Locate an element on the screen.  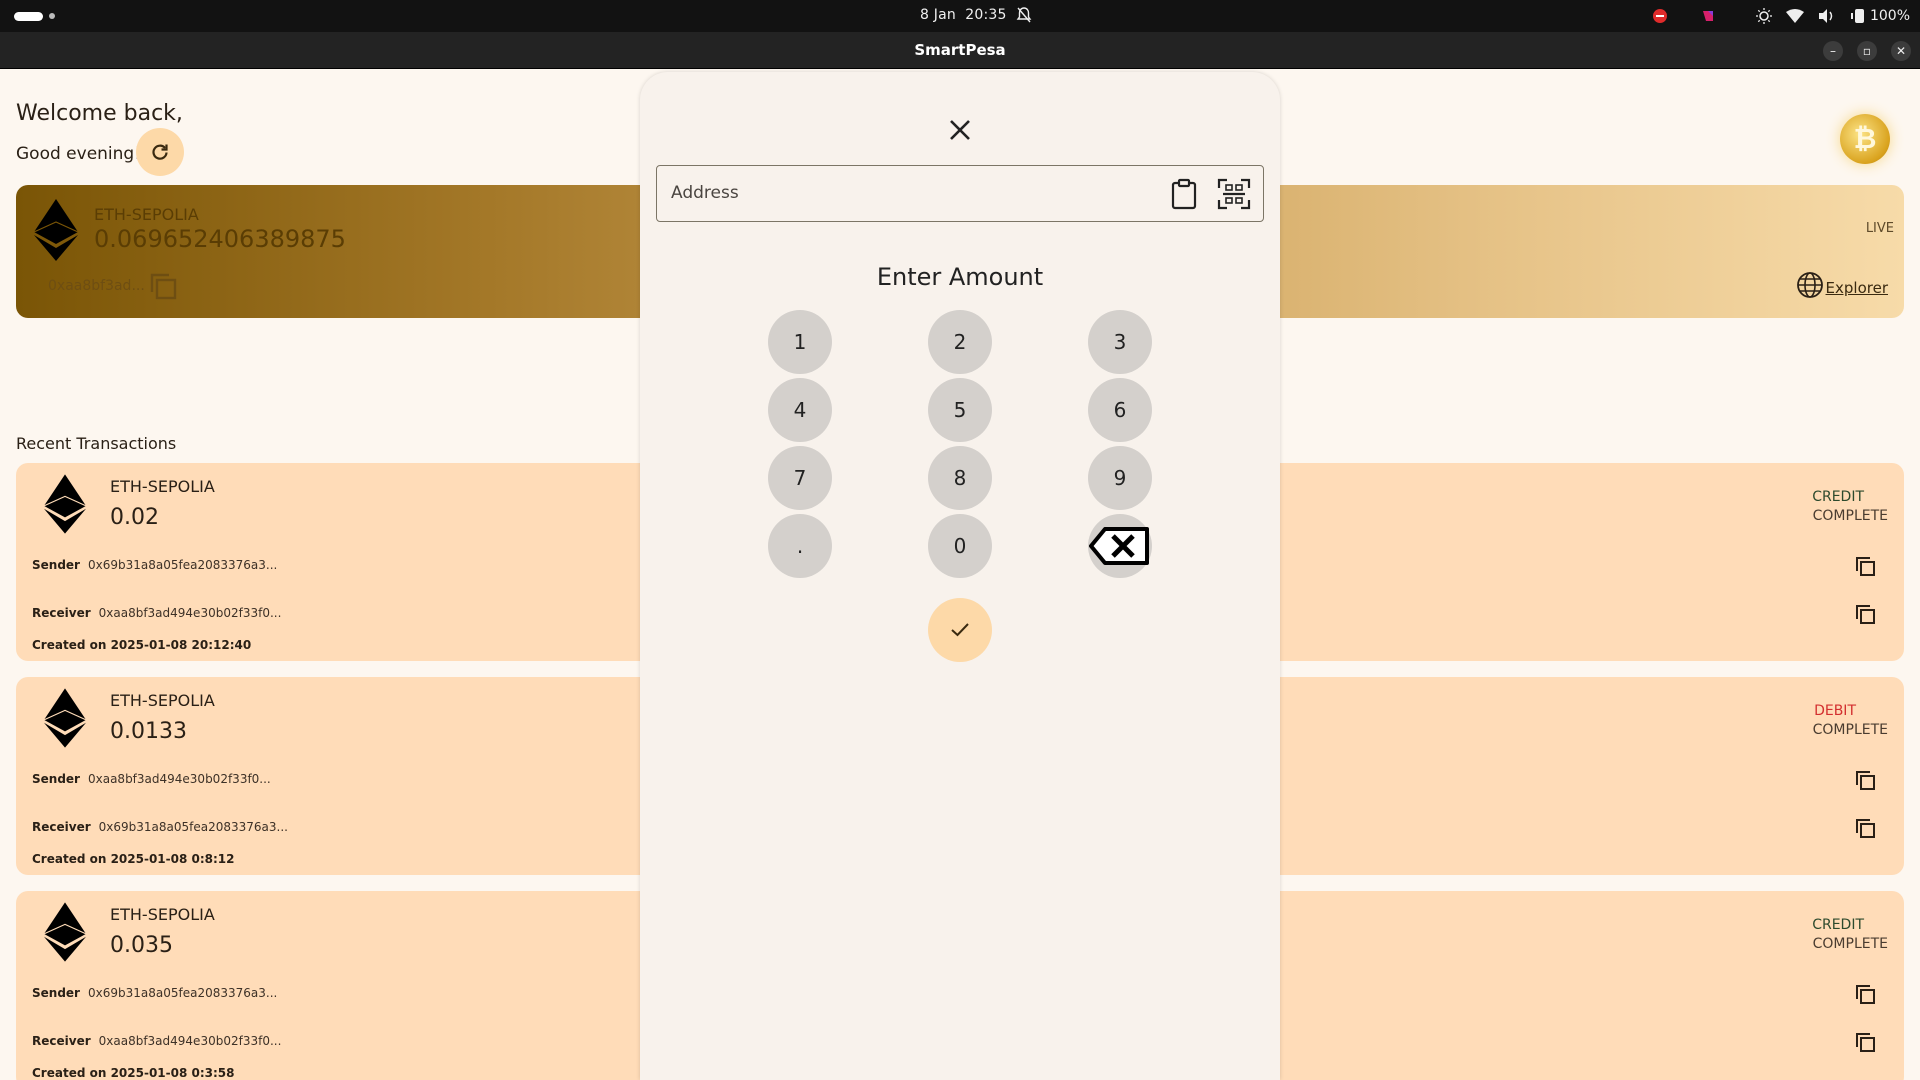
confirm-amount-button is located at coordinates (960, 630).